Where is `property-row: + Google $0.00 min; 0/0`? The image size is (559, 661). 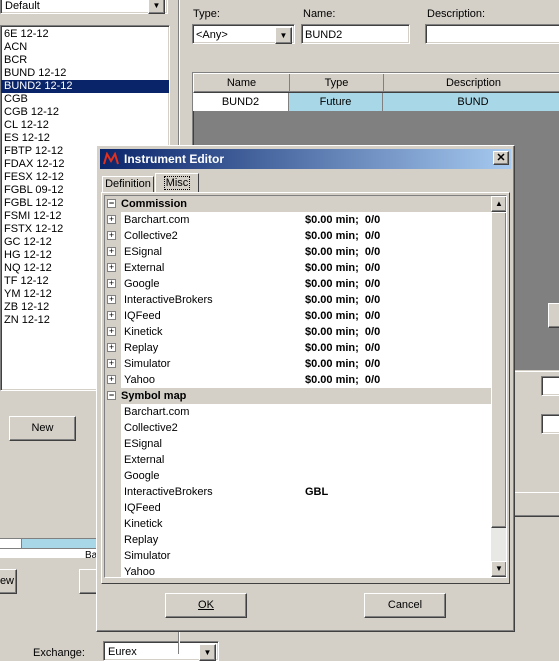 property-row: + Google $0.00 min; 0/0 is located at coordinates (300, 284).